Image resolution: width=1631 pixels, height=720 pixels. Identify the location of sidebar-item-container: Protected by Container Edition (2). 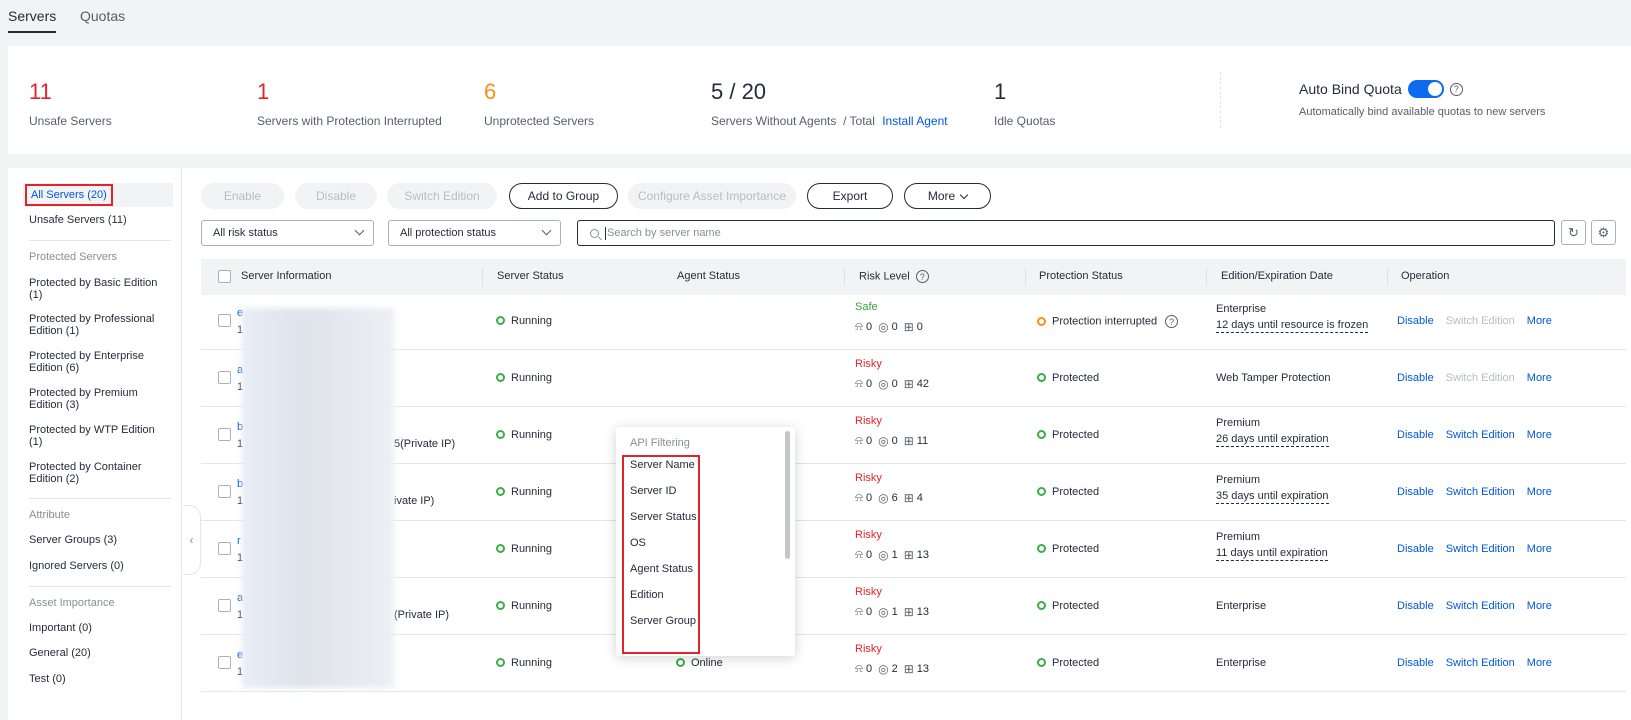
(96, 473).